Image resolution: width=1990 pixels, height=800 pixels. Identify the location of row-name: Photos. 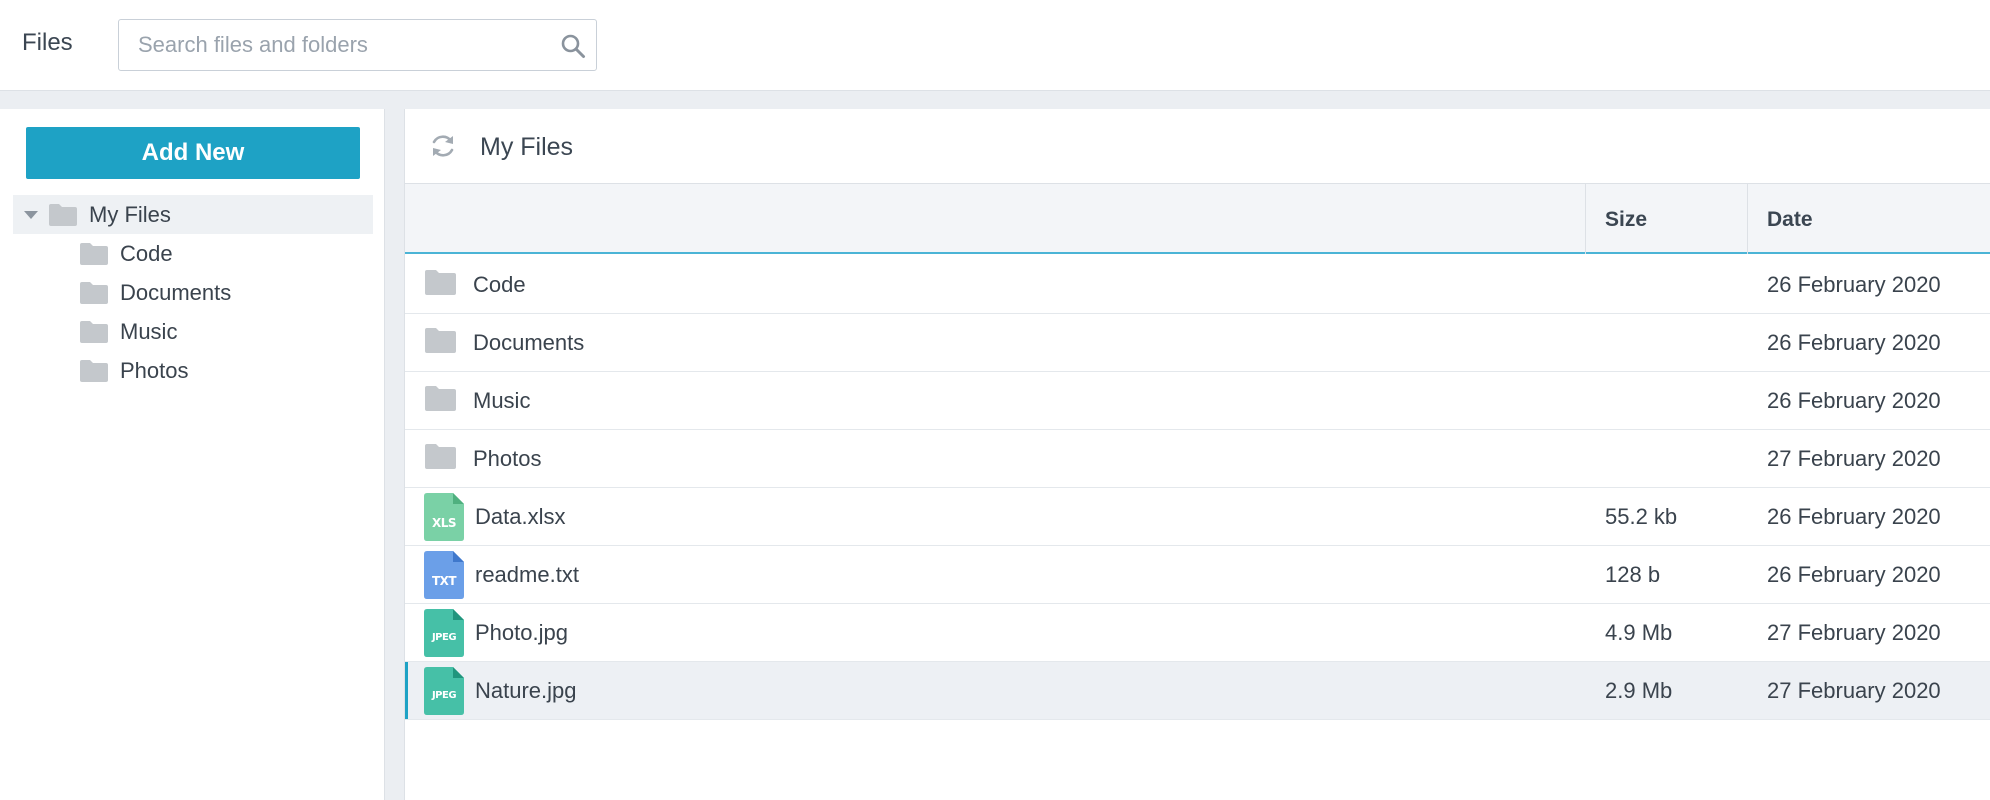
(507, 458).